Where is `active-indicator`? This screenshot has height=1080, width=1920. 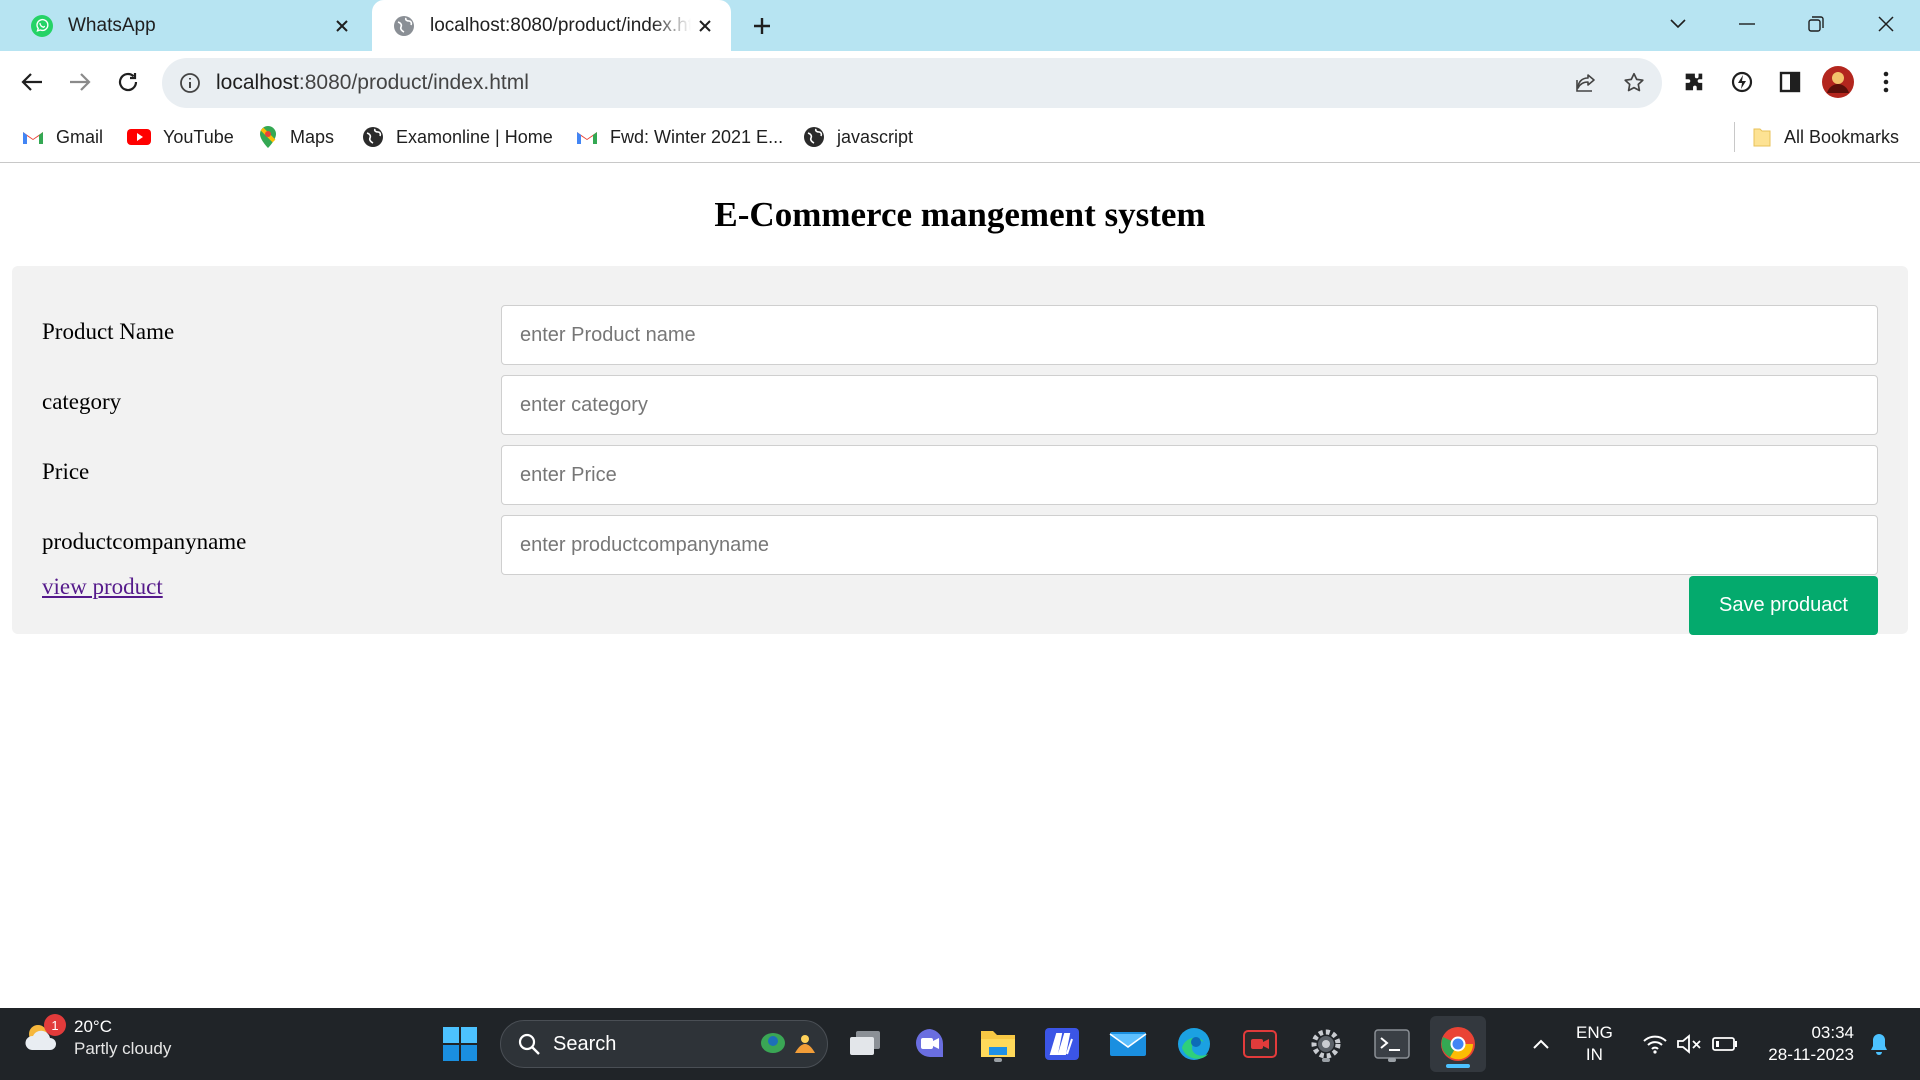 active-indicator is located at coordinates (1458, 1066).